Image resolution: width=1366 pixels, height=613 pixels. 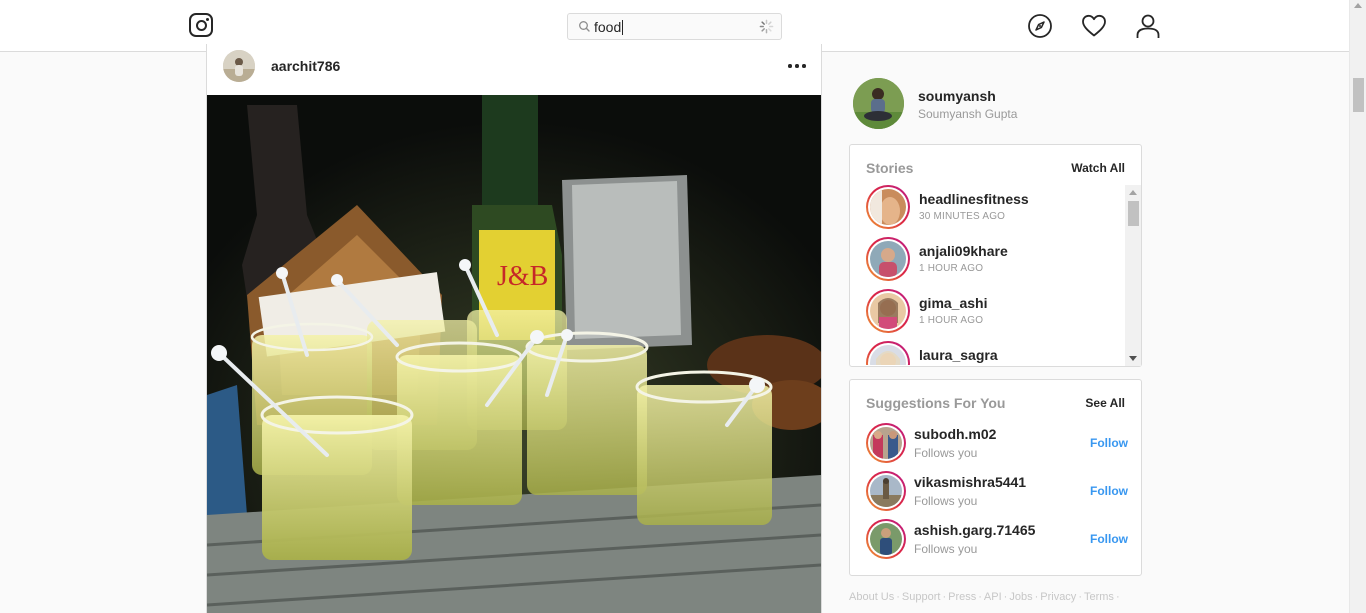 I want to click on story-item: gima_ashi 1 HOUR AGO, so click(x=991, y=312).